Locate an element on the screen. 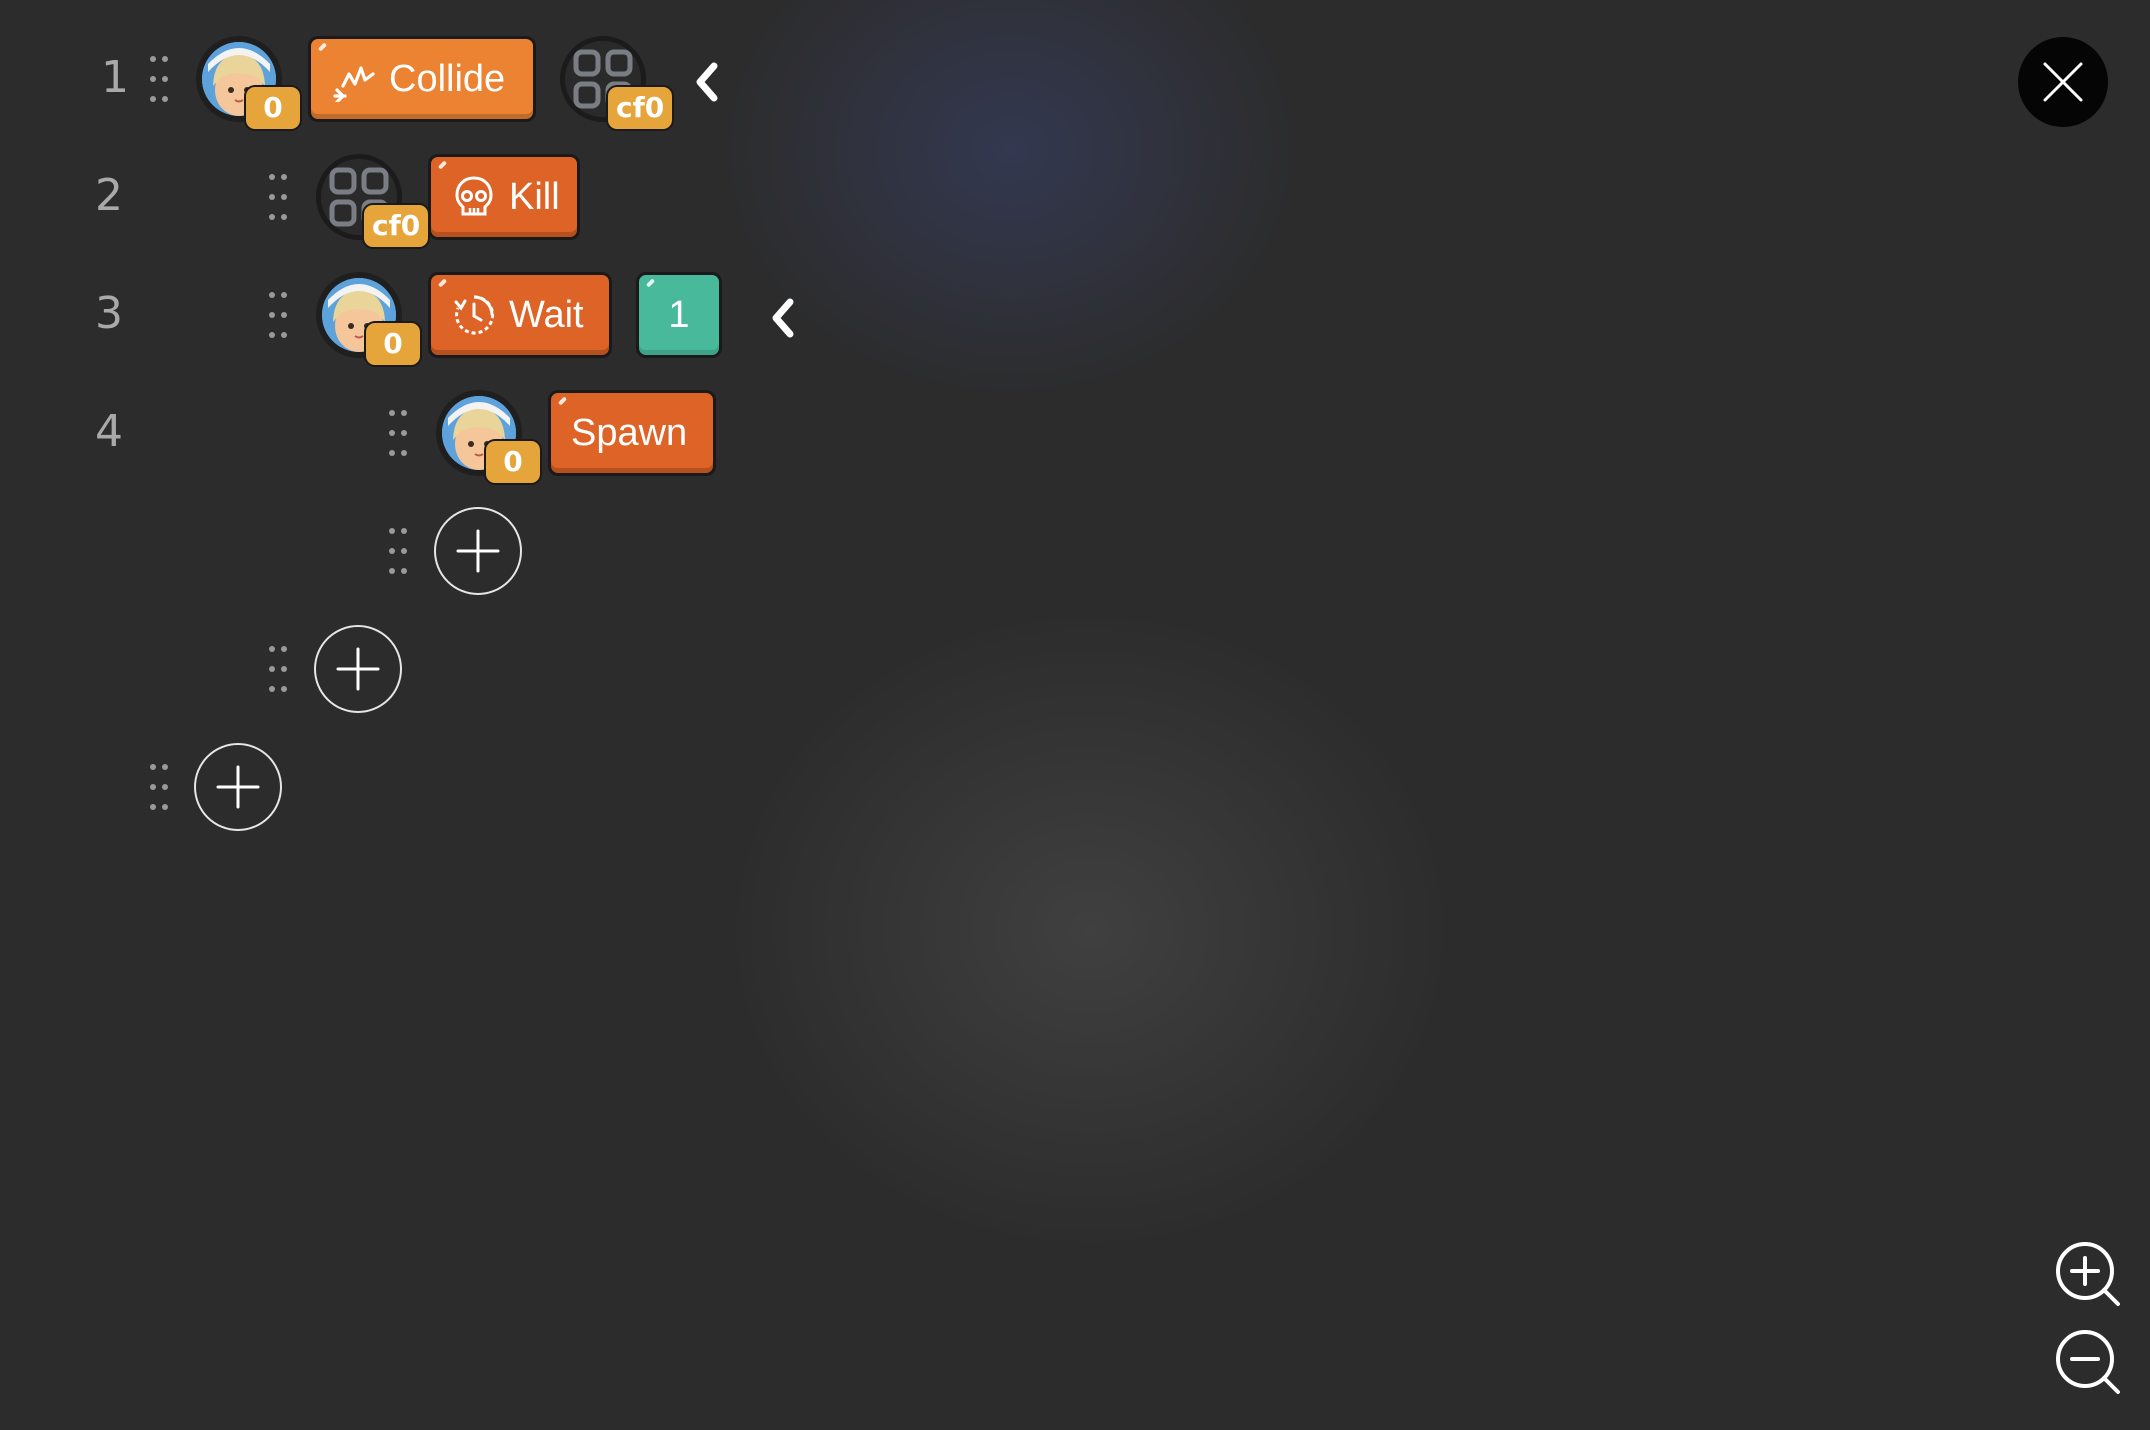 This screenshot has width=2150, height=1430. zoom-in-button is located at coordinates (2089, 1275).